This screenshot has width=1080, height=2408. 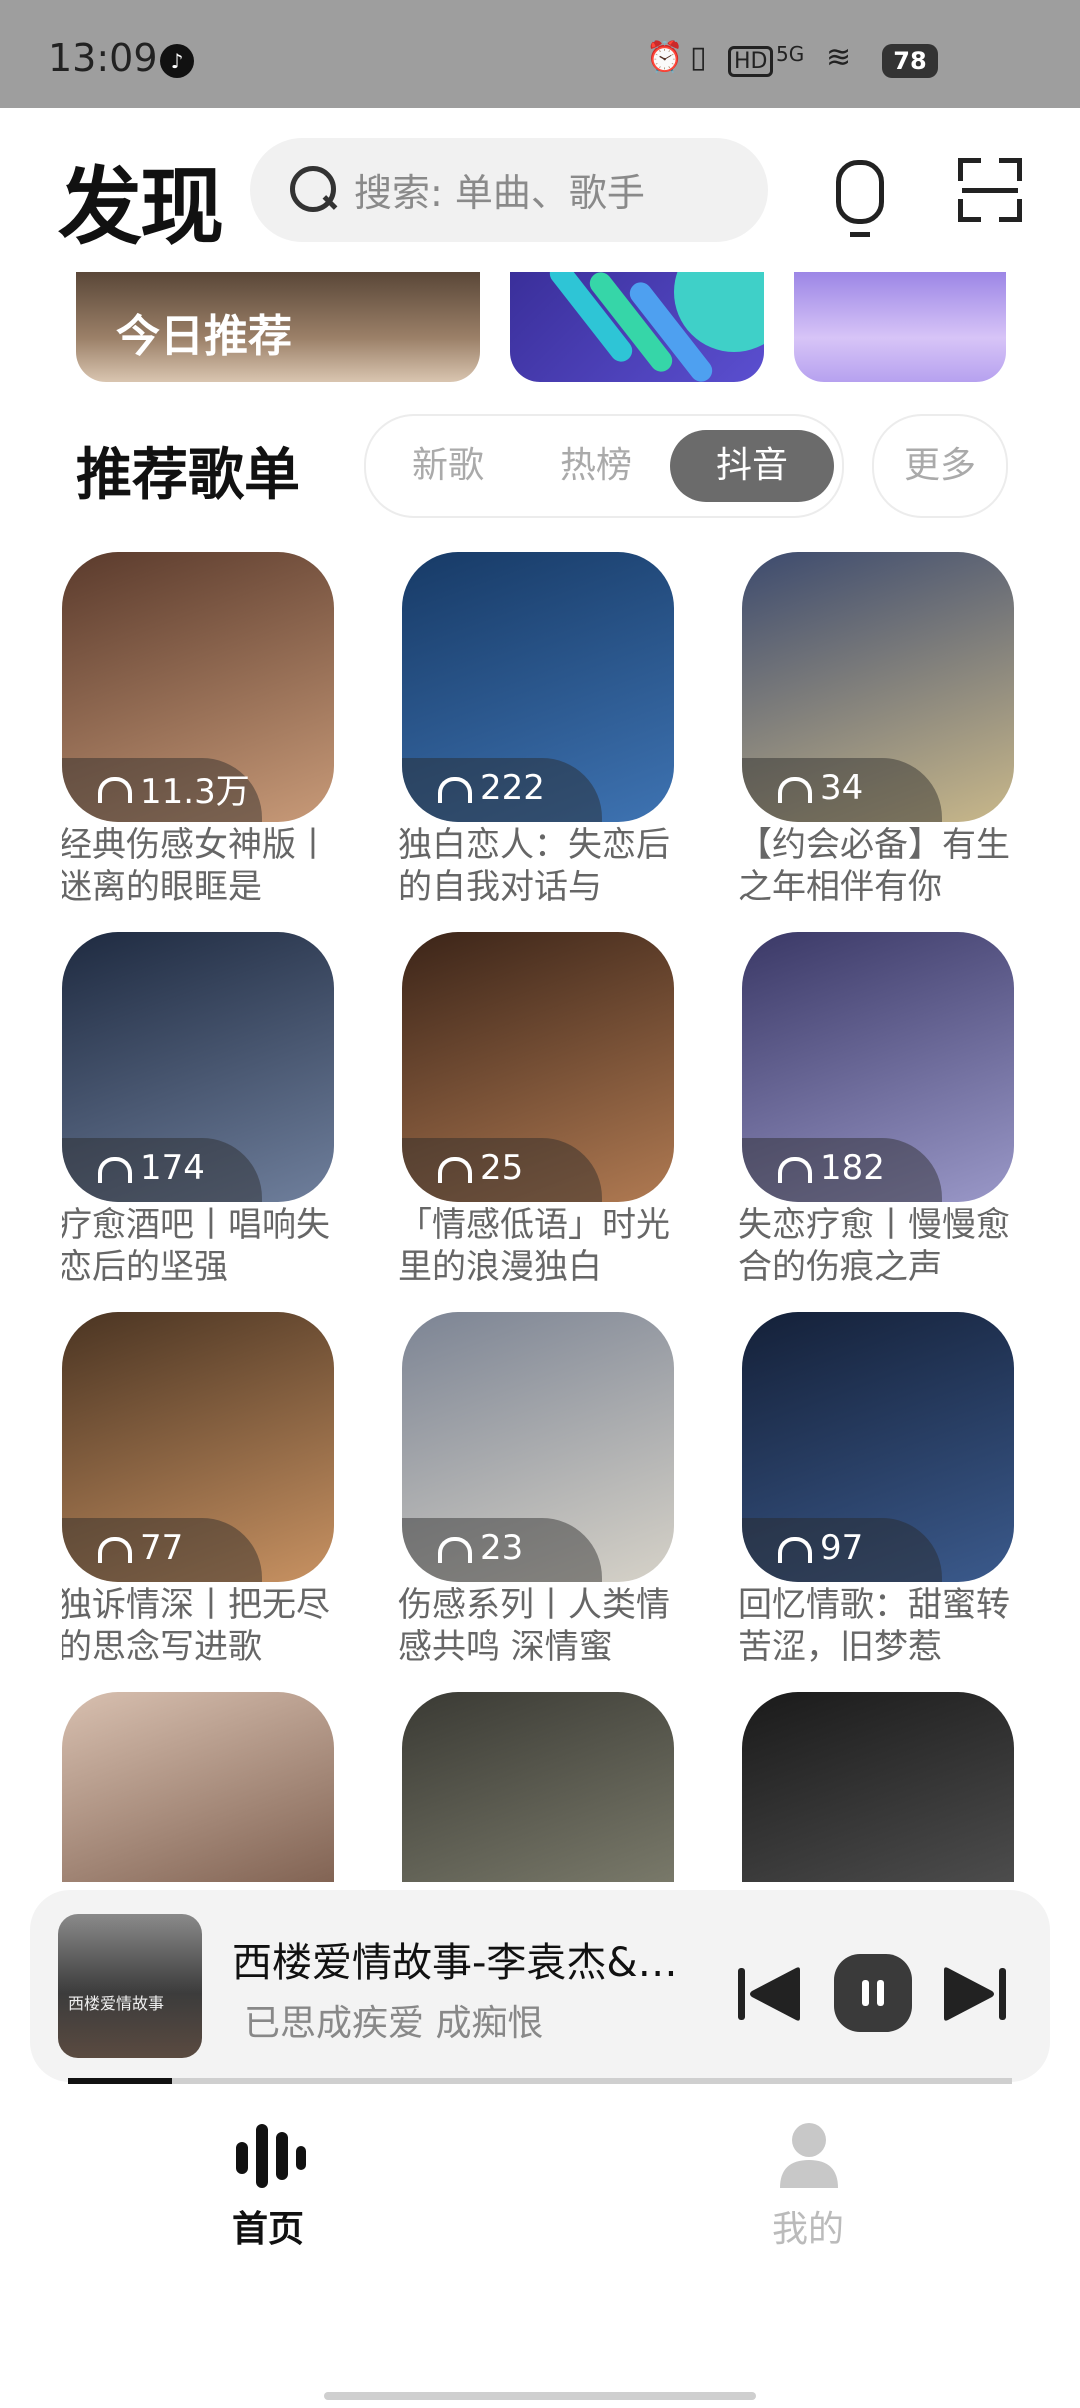 I want to click on now-playing-cover-text: 西楼爱情故事, so click(x=116, y=2003).